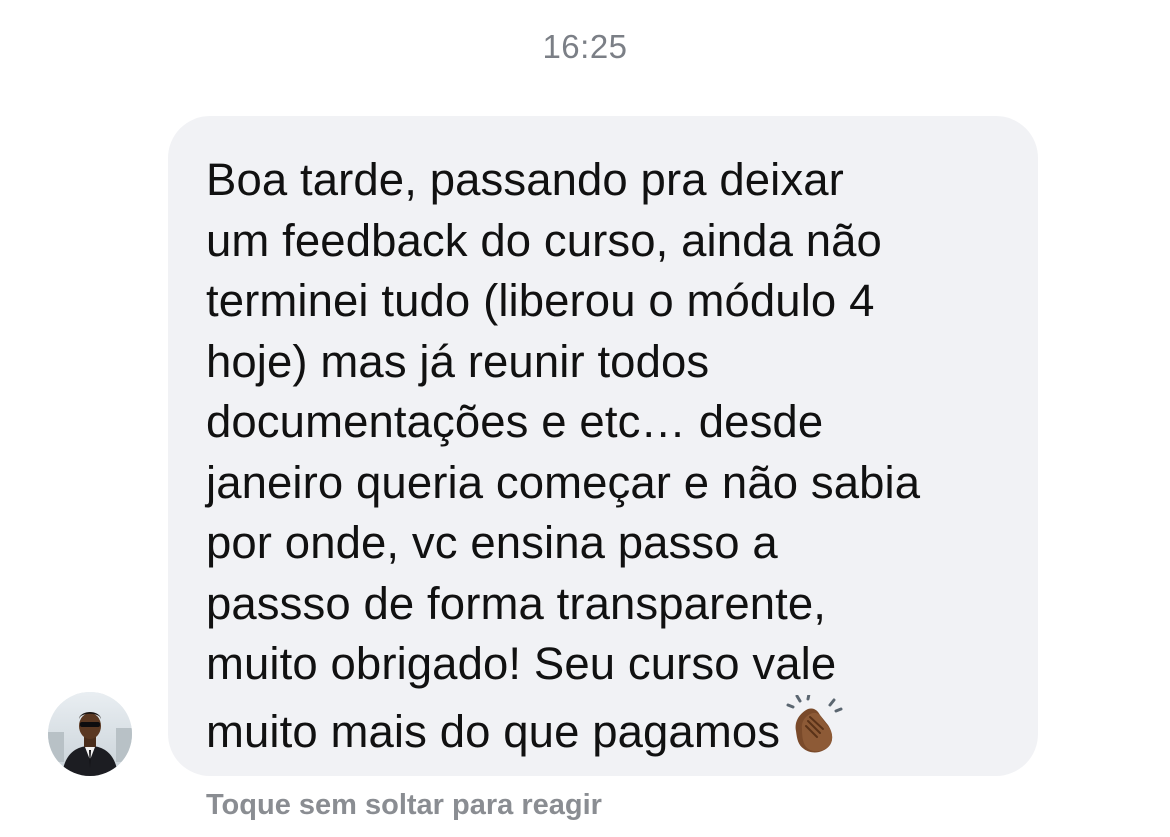  Describe the element at coordinates (815, 726) in the screenshot. I see `clapping-hands-icon` at that location.